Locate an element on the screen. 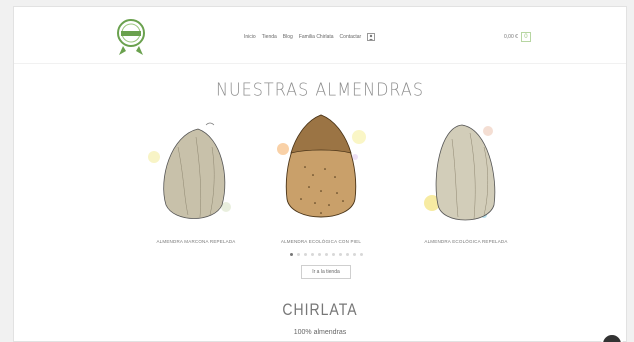 The image size is (634, 342). cart-widget: 0,00 € 0 is located at coordinates (517, 37).